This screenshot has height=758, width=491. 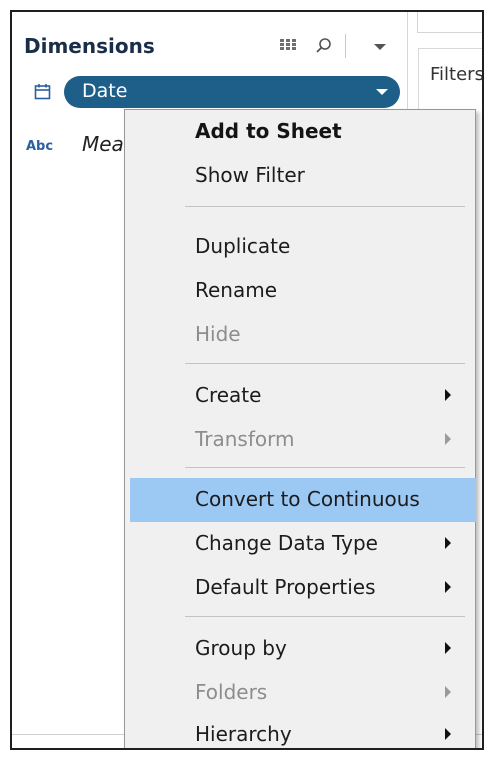 I want to click on menu-item-label: Convert to Continuous, so click(x=307, y=499).